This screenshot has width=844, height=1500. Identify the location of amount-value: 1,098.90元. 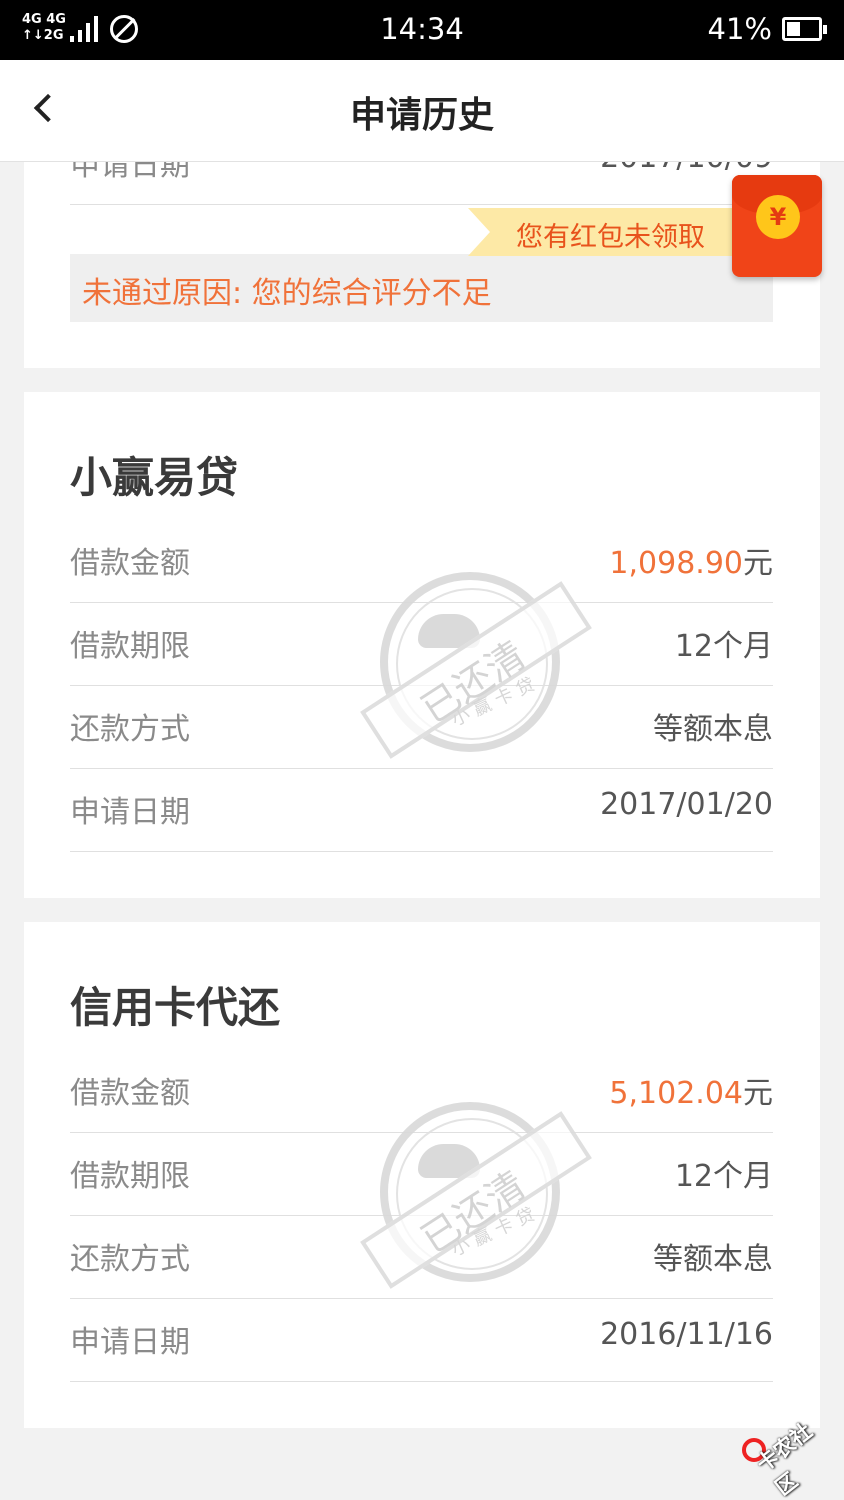
(691, 560).